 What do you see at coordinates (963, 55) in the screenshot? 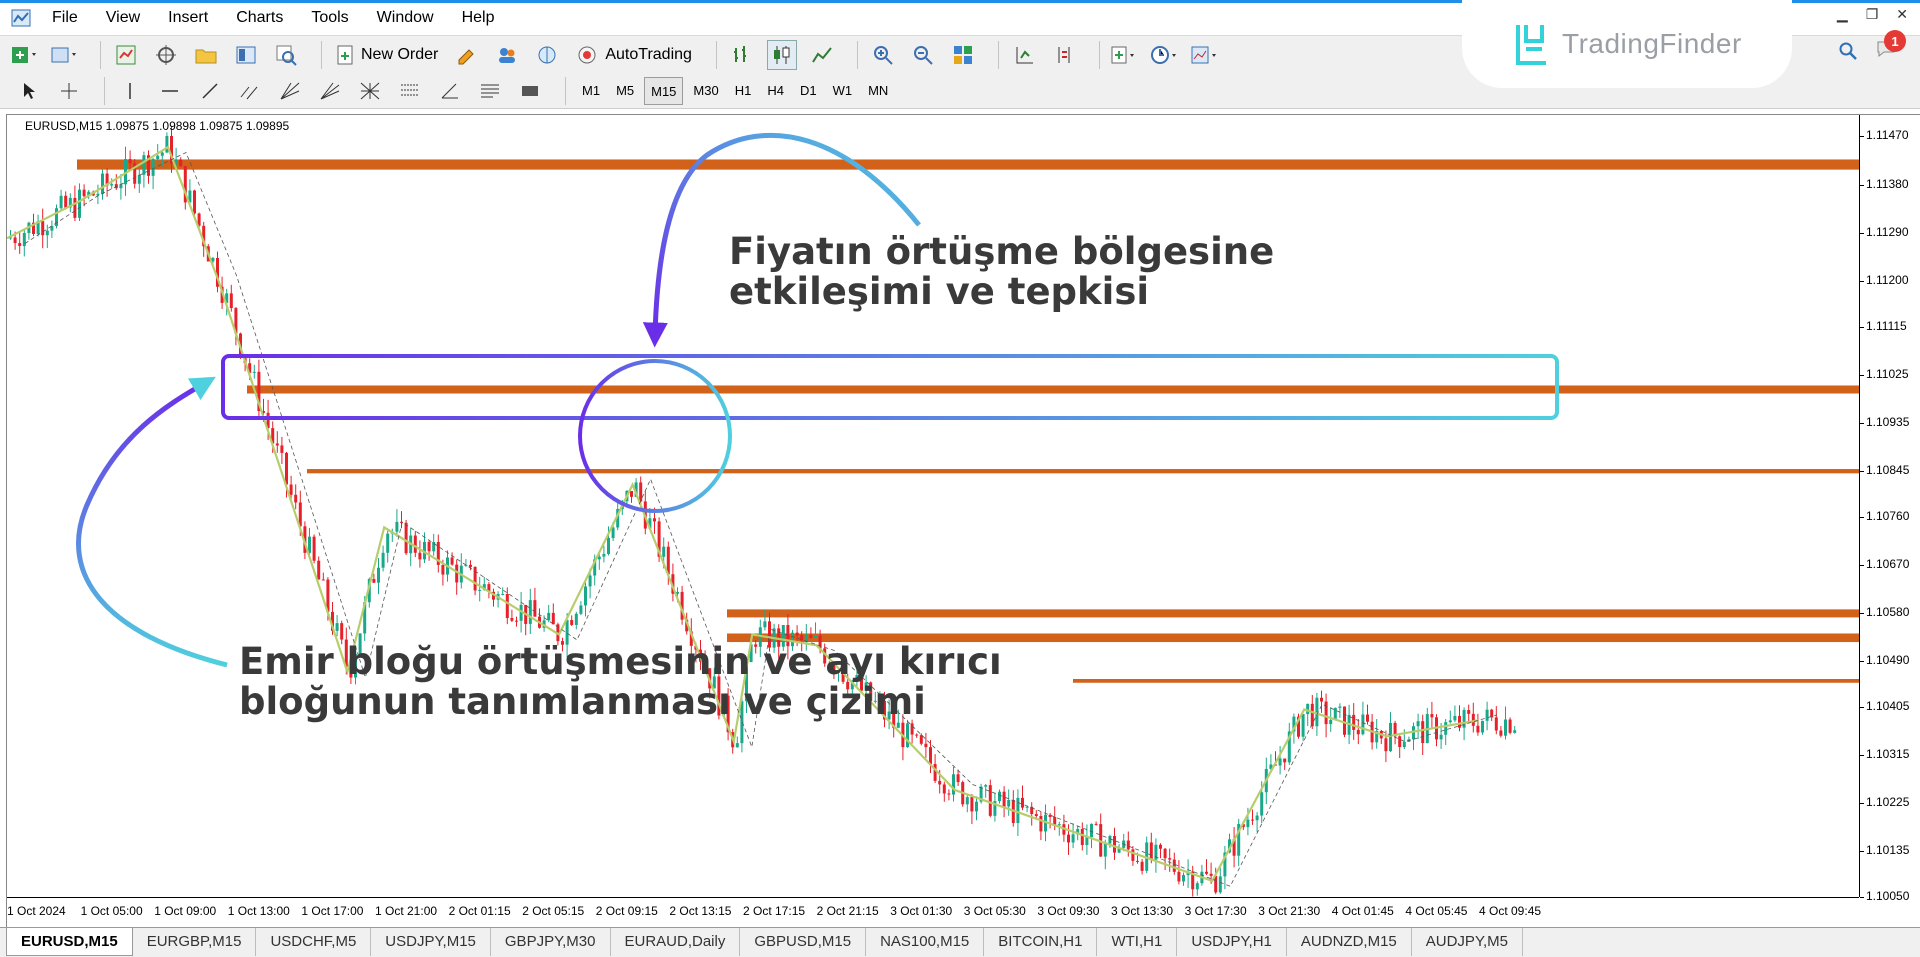
I see `tile-windows-button` at bounding box center [963, 55].